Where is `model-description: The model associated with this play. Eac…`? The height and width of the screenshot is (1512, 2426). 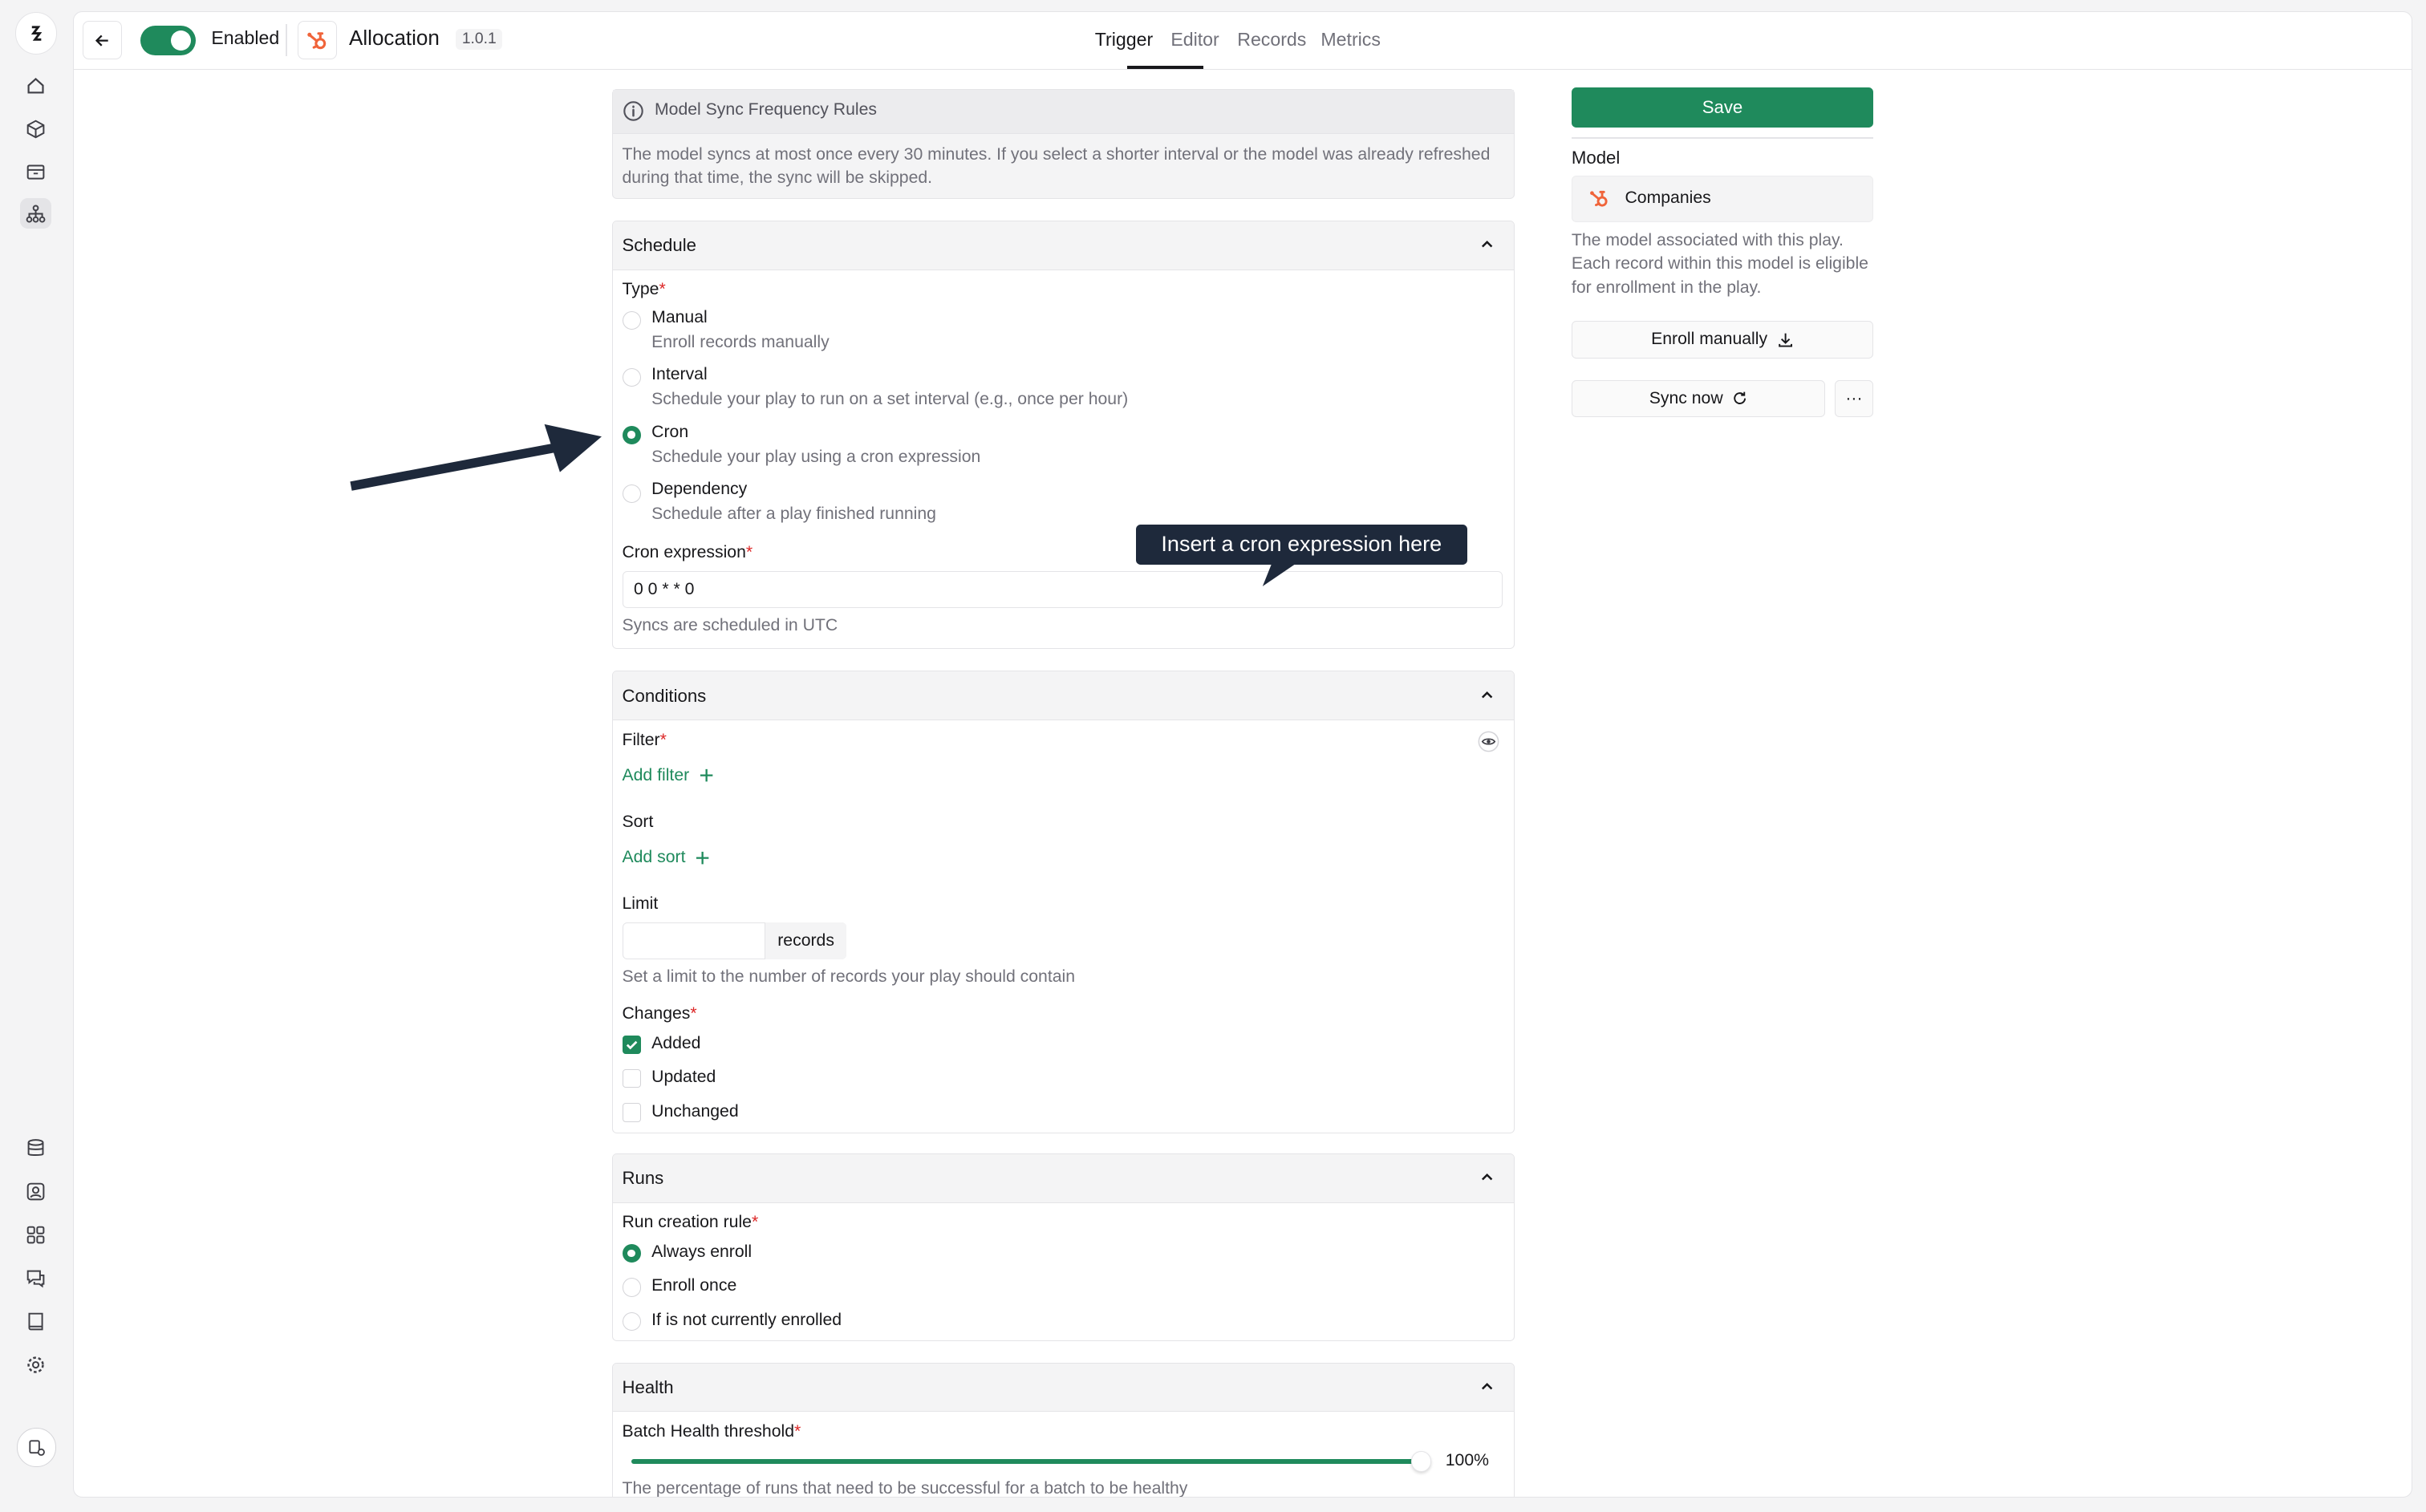
model-description: The model associated with this play. Eac… is located at coordinates (1719, 264).